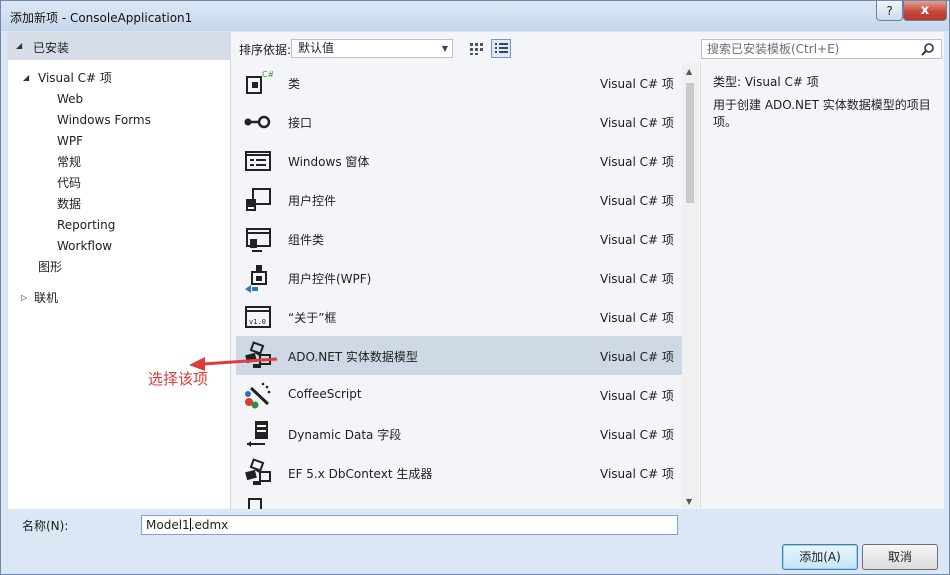 Image resolution: width=950 pixels, height=575 pixels. What do you see at coordinates (459, 355) in the screenshot?
I see `list-item: ADO.NET 实体数据模型 Visual C# 项` at bounding box center [459, 355].